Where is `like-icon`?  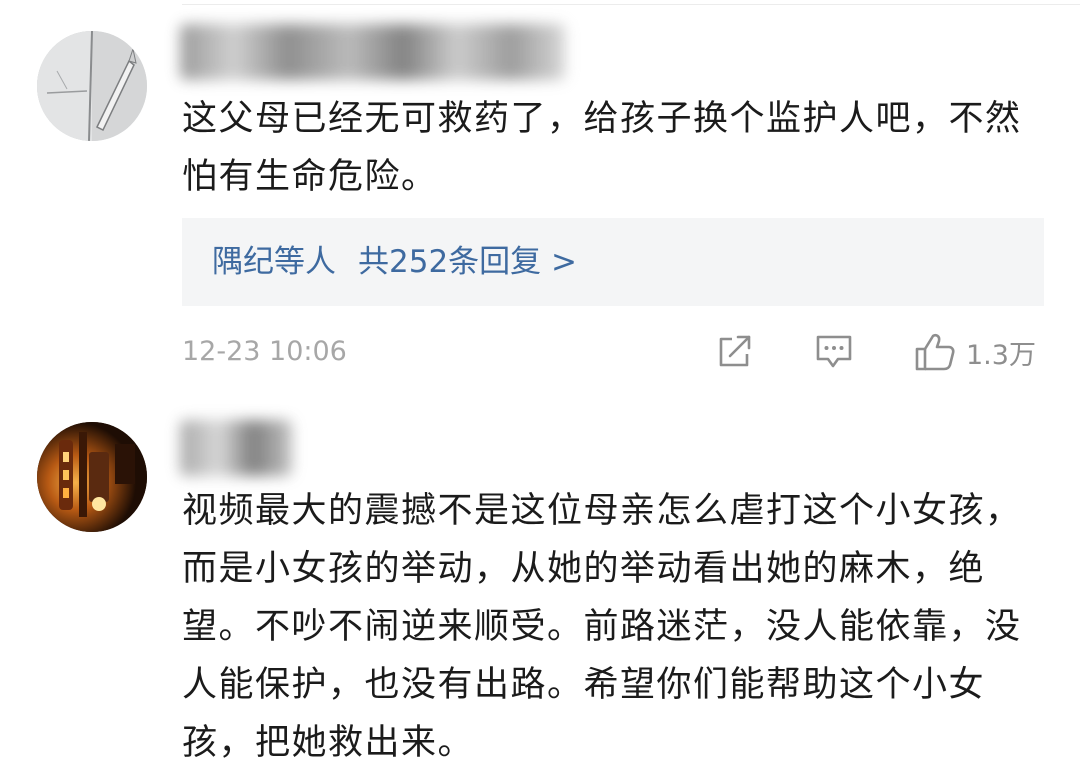
like-icon is located at coordinates (935, 352).